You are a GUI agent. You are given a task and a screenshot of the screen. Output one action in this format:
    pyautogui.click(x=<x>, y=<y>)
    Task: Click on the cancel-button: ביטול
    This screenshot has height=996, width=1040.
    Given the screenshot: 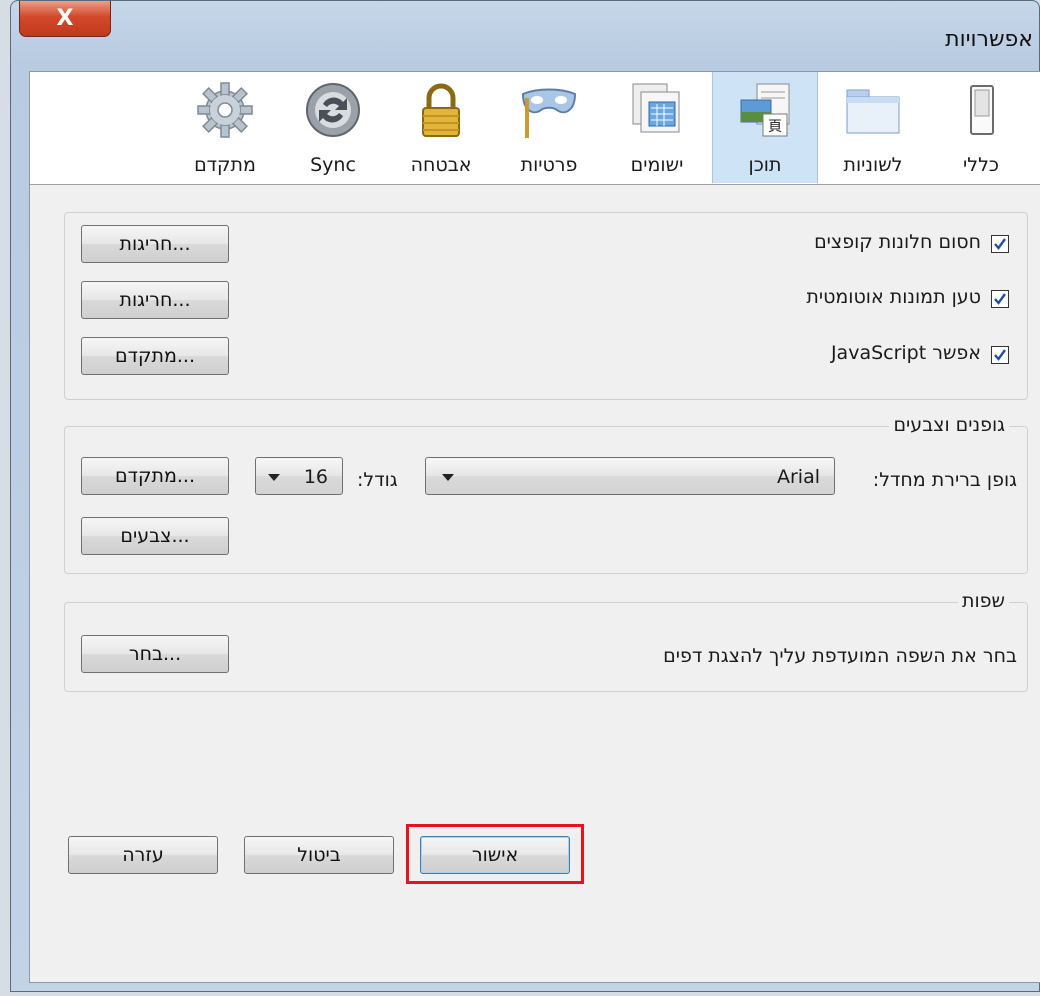 What is the action you would take?
    pyautogui.click(x=319, y=855)
    